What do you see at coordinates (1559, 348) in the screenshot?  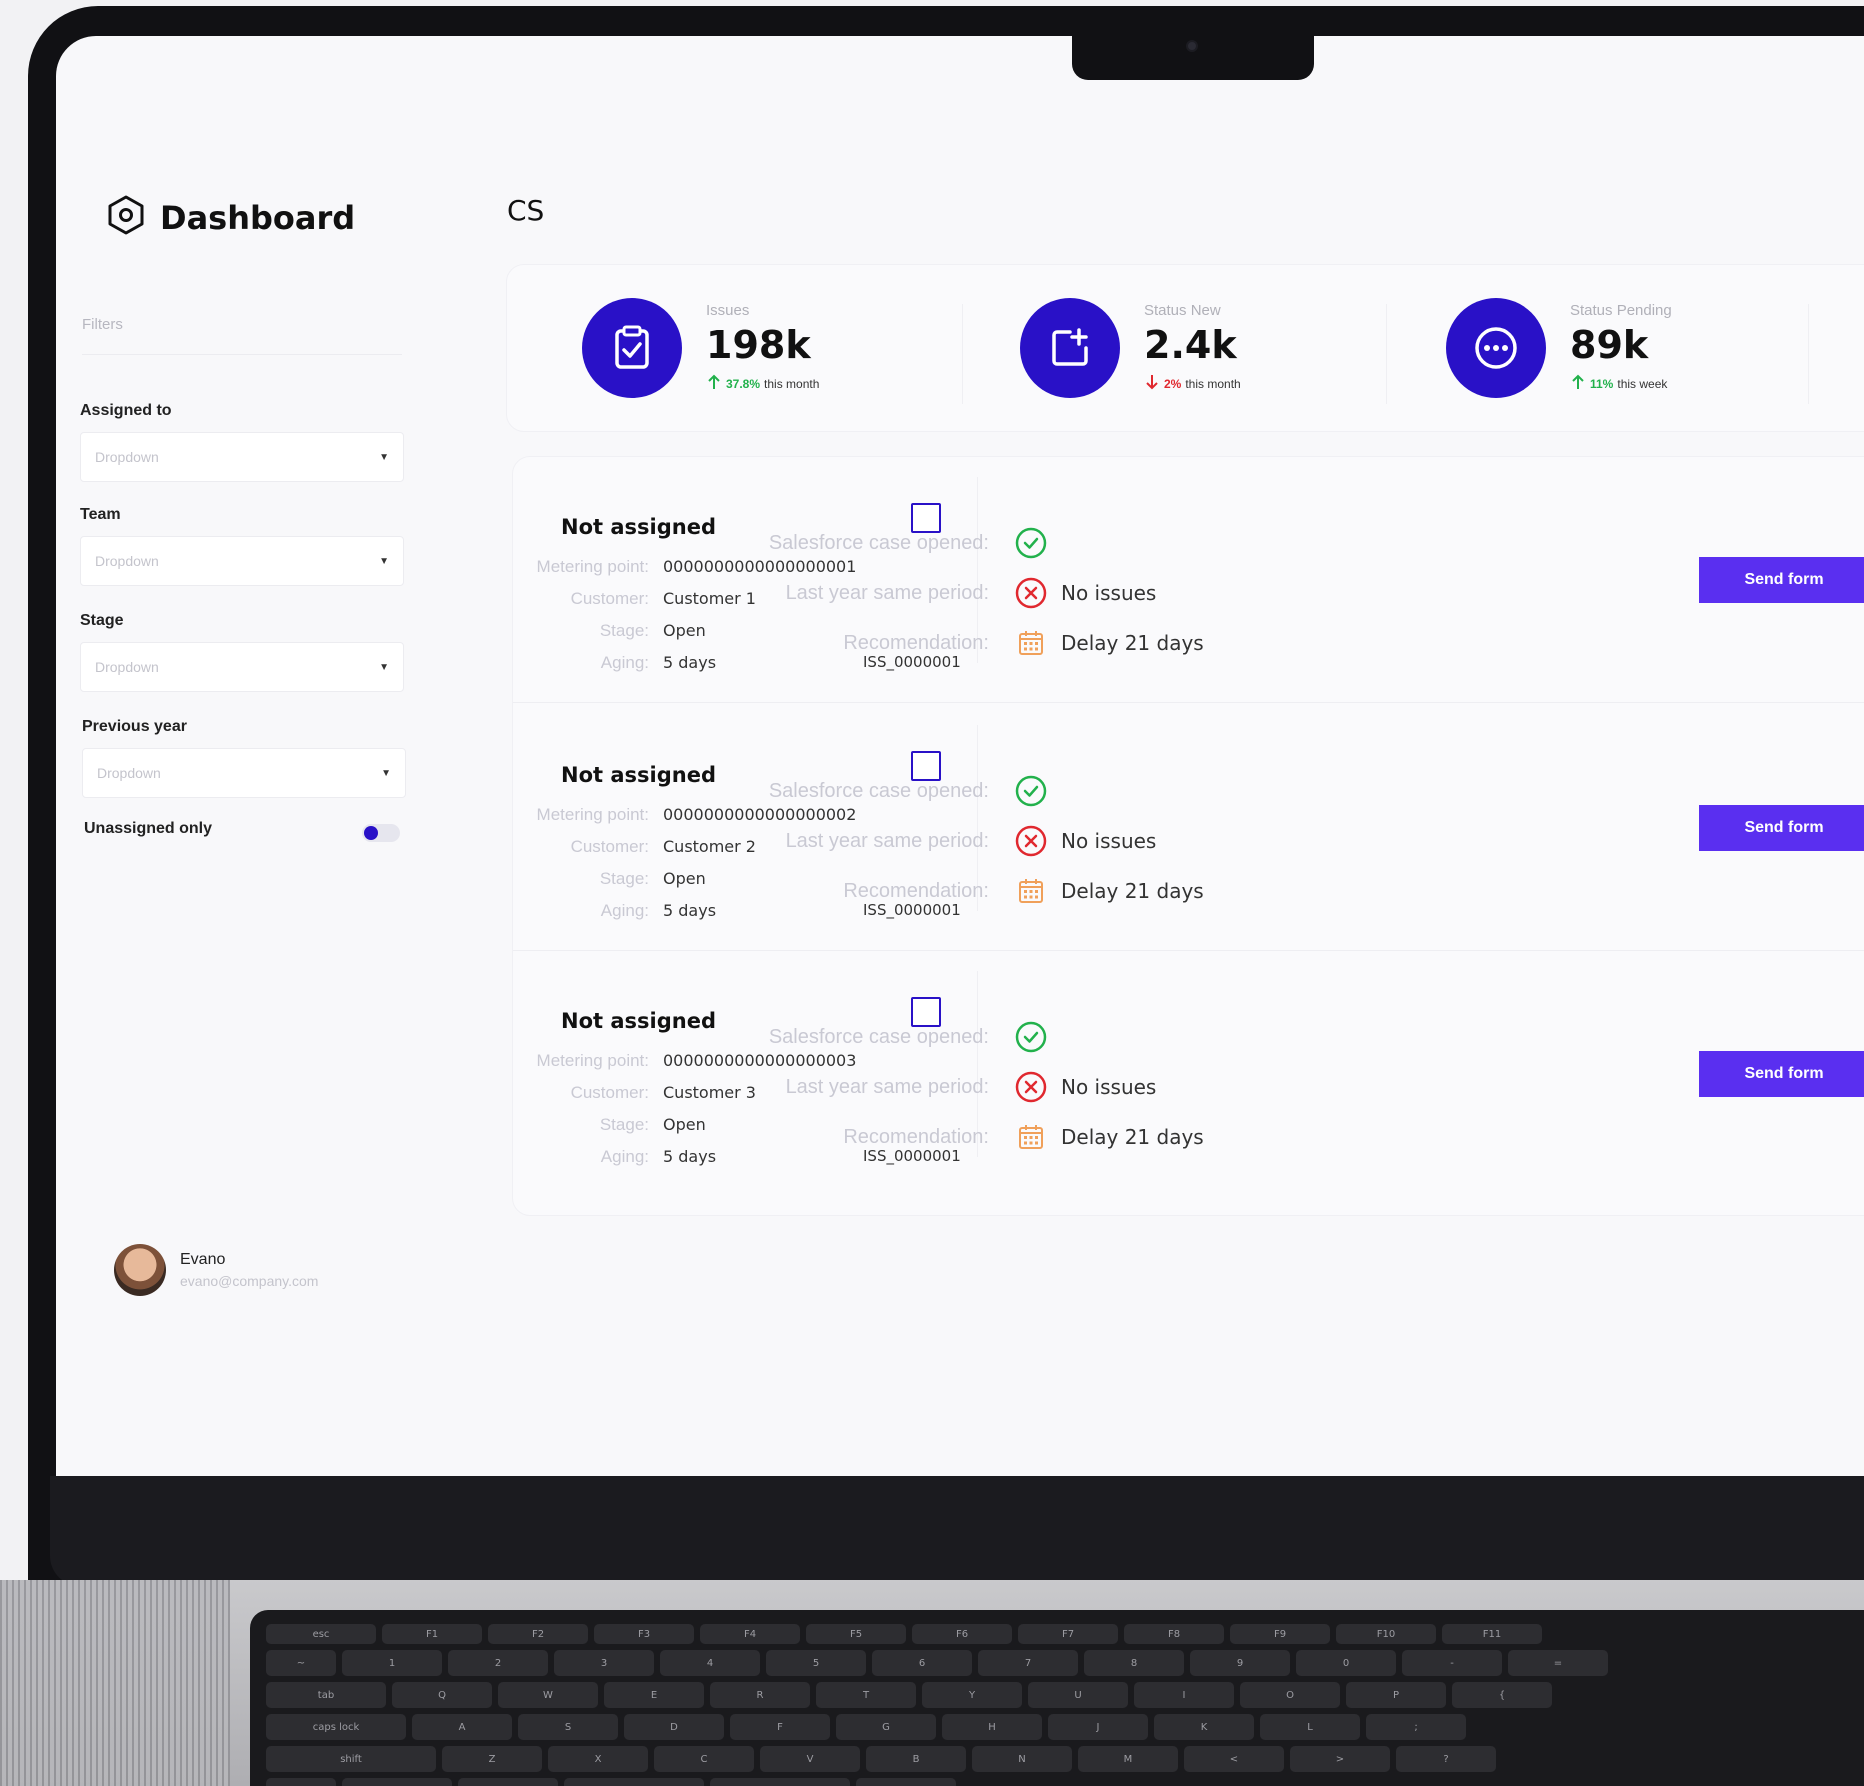 I see `stat-status-pending: Status Pending 89k 11% this week` at bounding box center [1559, 348].